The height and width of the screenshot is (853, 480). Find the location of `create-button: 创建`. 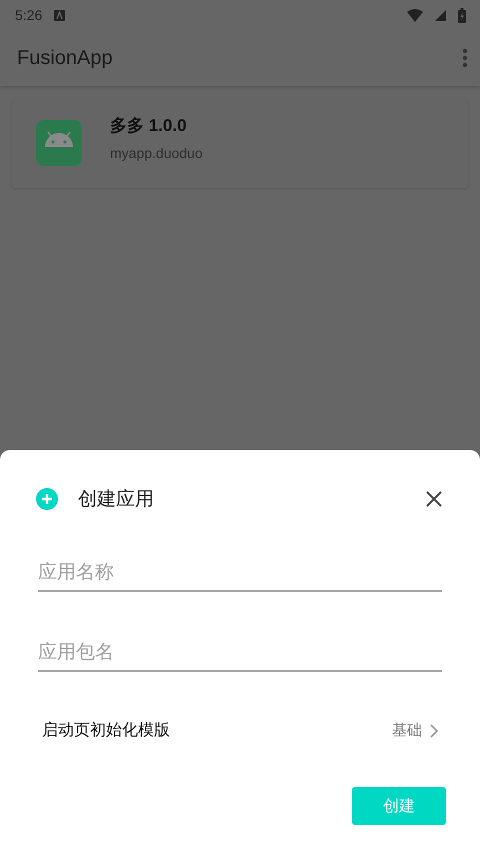

create-button: 创建 is located at coordinates (399, 806).